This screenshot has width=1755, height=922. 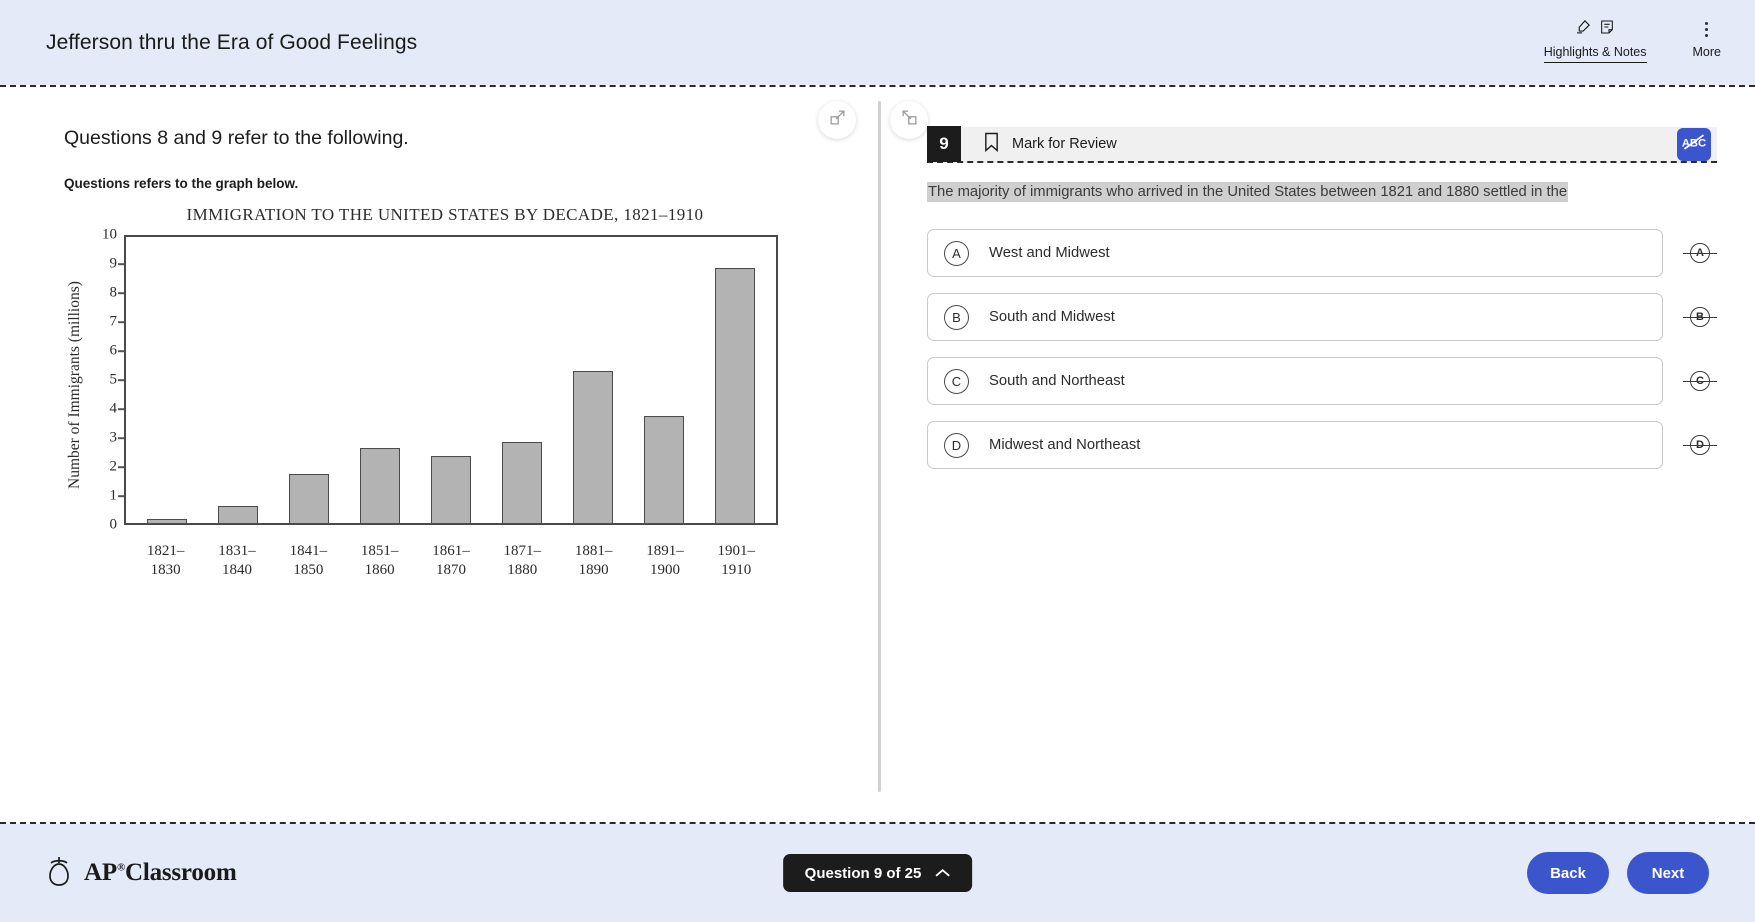 I want to click on answer-choice-letter: D, so click(x=956, y=445).